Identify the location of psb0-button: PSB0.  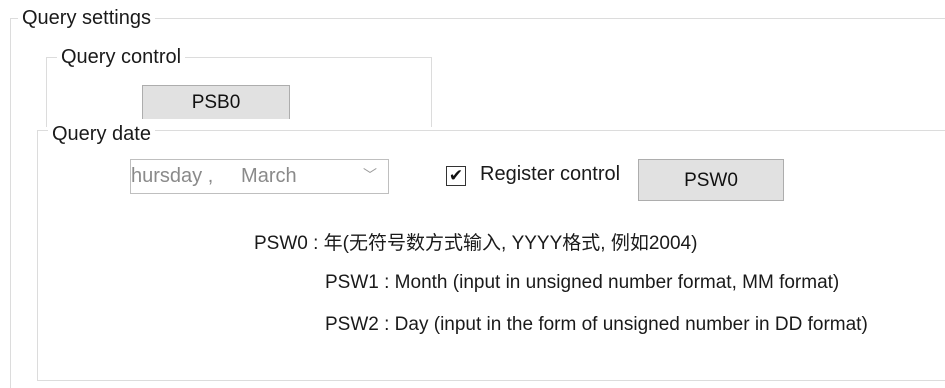
(216, 102).